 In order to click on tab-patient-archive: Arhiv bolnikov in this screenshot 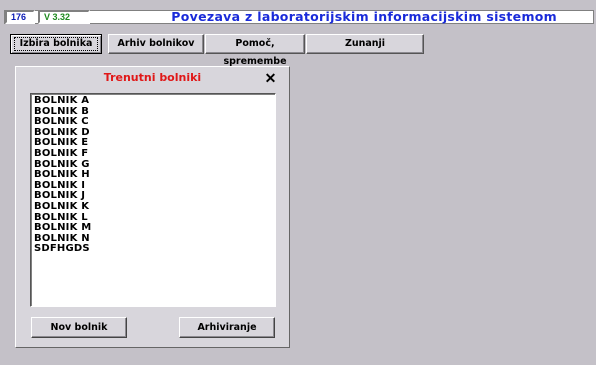, I will do `click(156, 44)`.